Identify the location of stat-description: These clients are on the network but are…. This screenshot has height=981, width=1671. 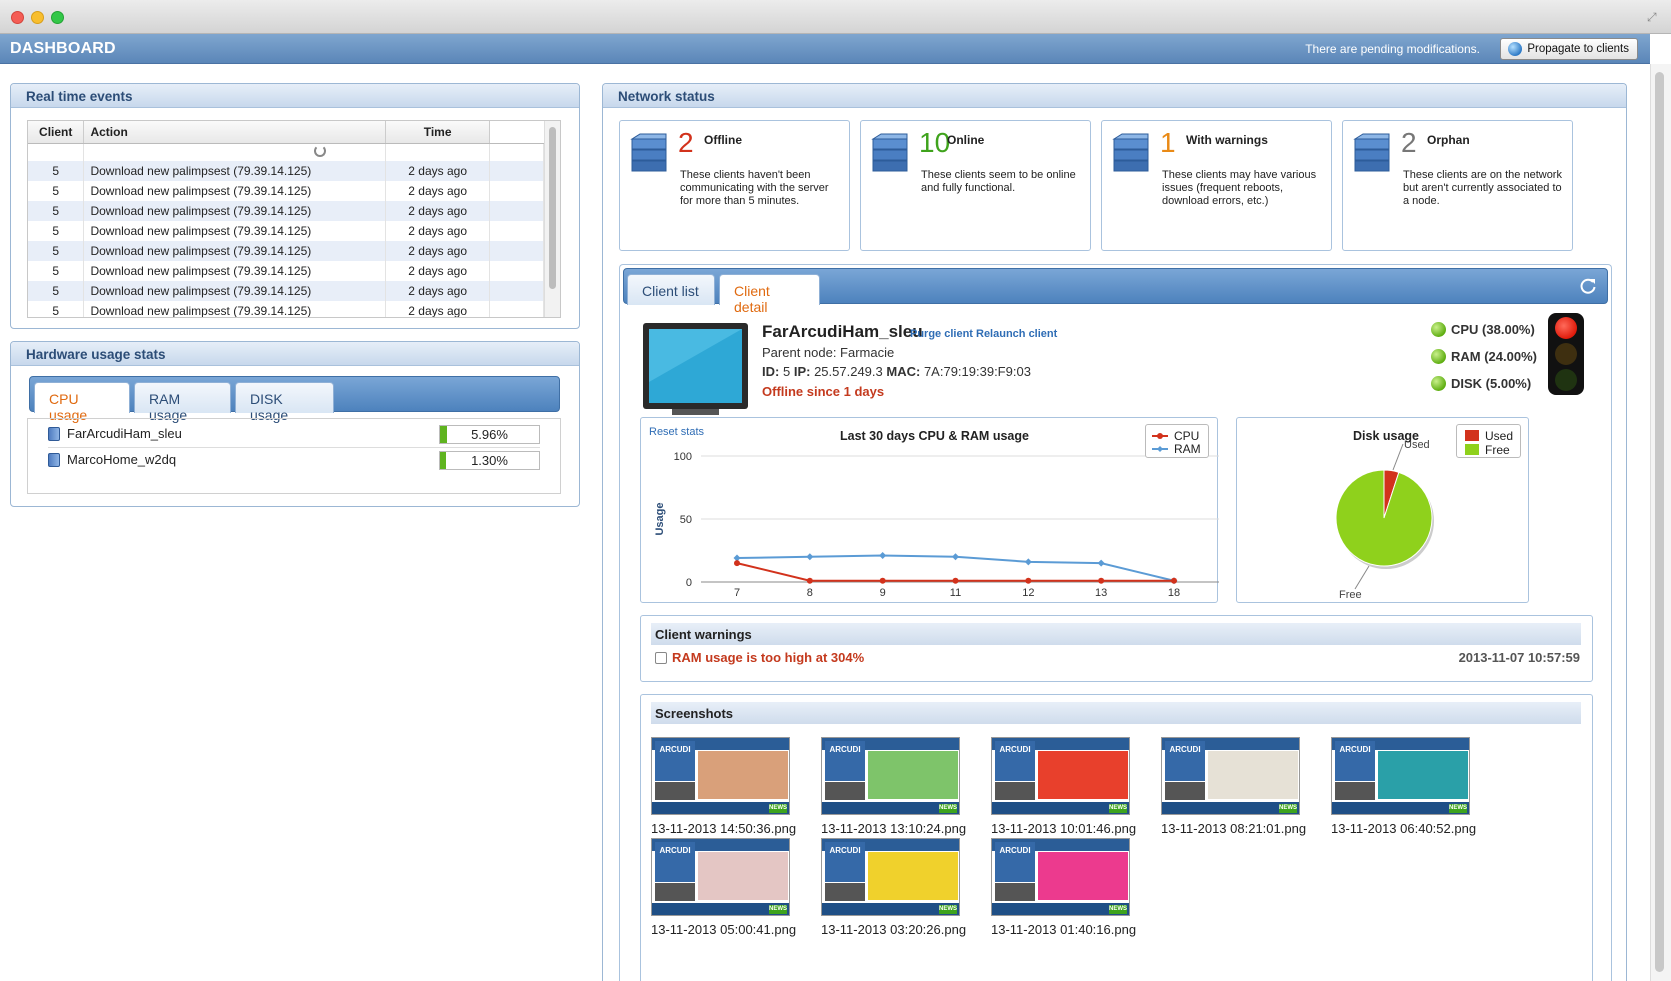
(1482, 188).